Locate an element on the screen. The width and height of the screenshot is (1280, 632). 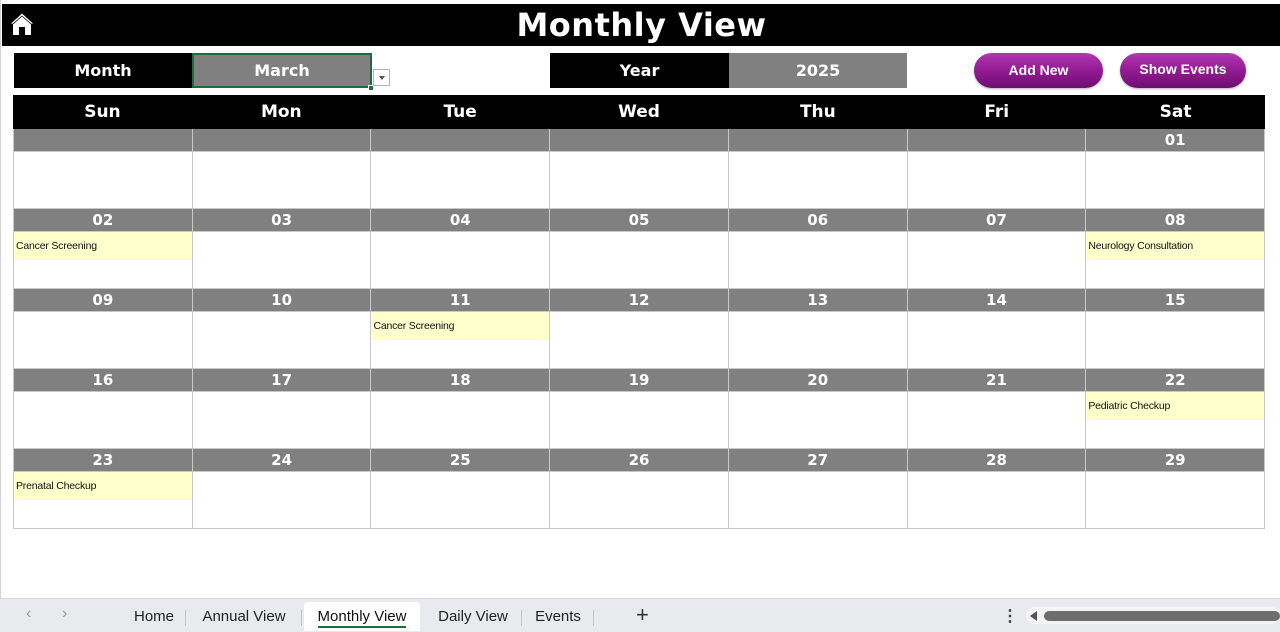
calendar-day-cell: 07 is located at coordinates (996, 249).